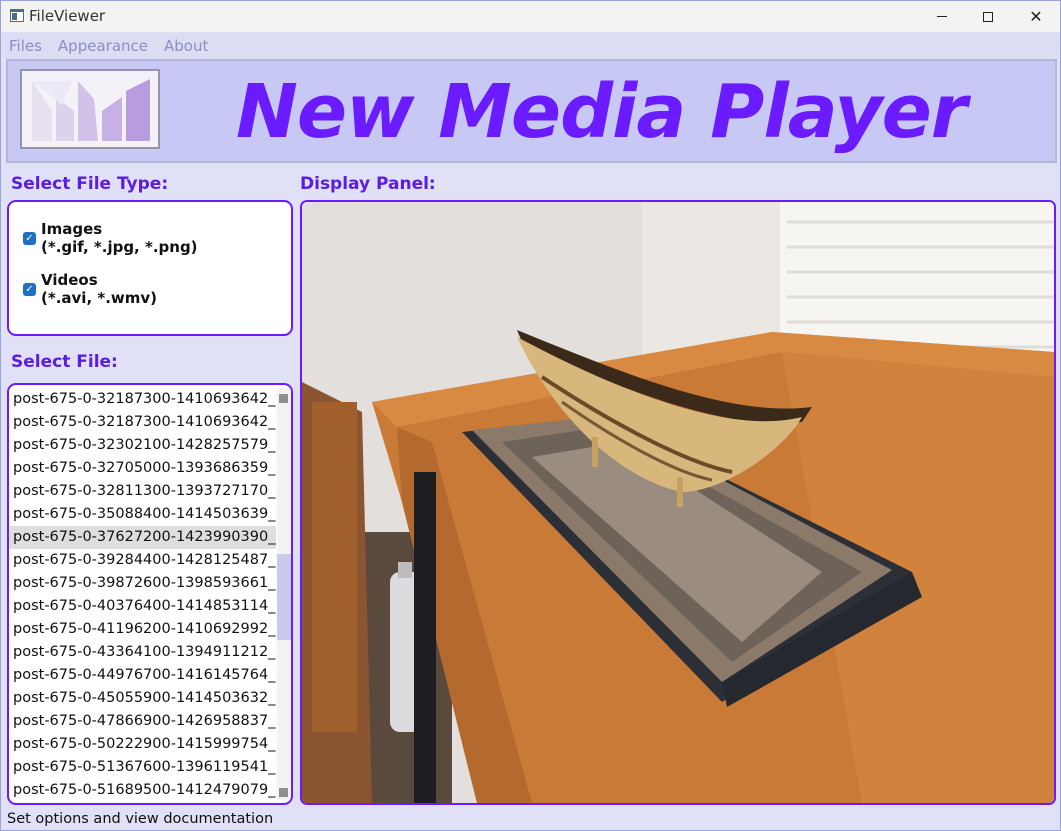 The image size is (1061, 831). I want to click on title-bar: FileViewer ✕, so click(530, 16).